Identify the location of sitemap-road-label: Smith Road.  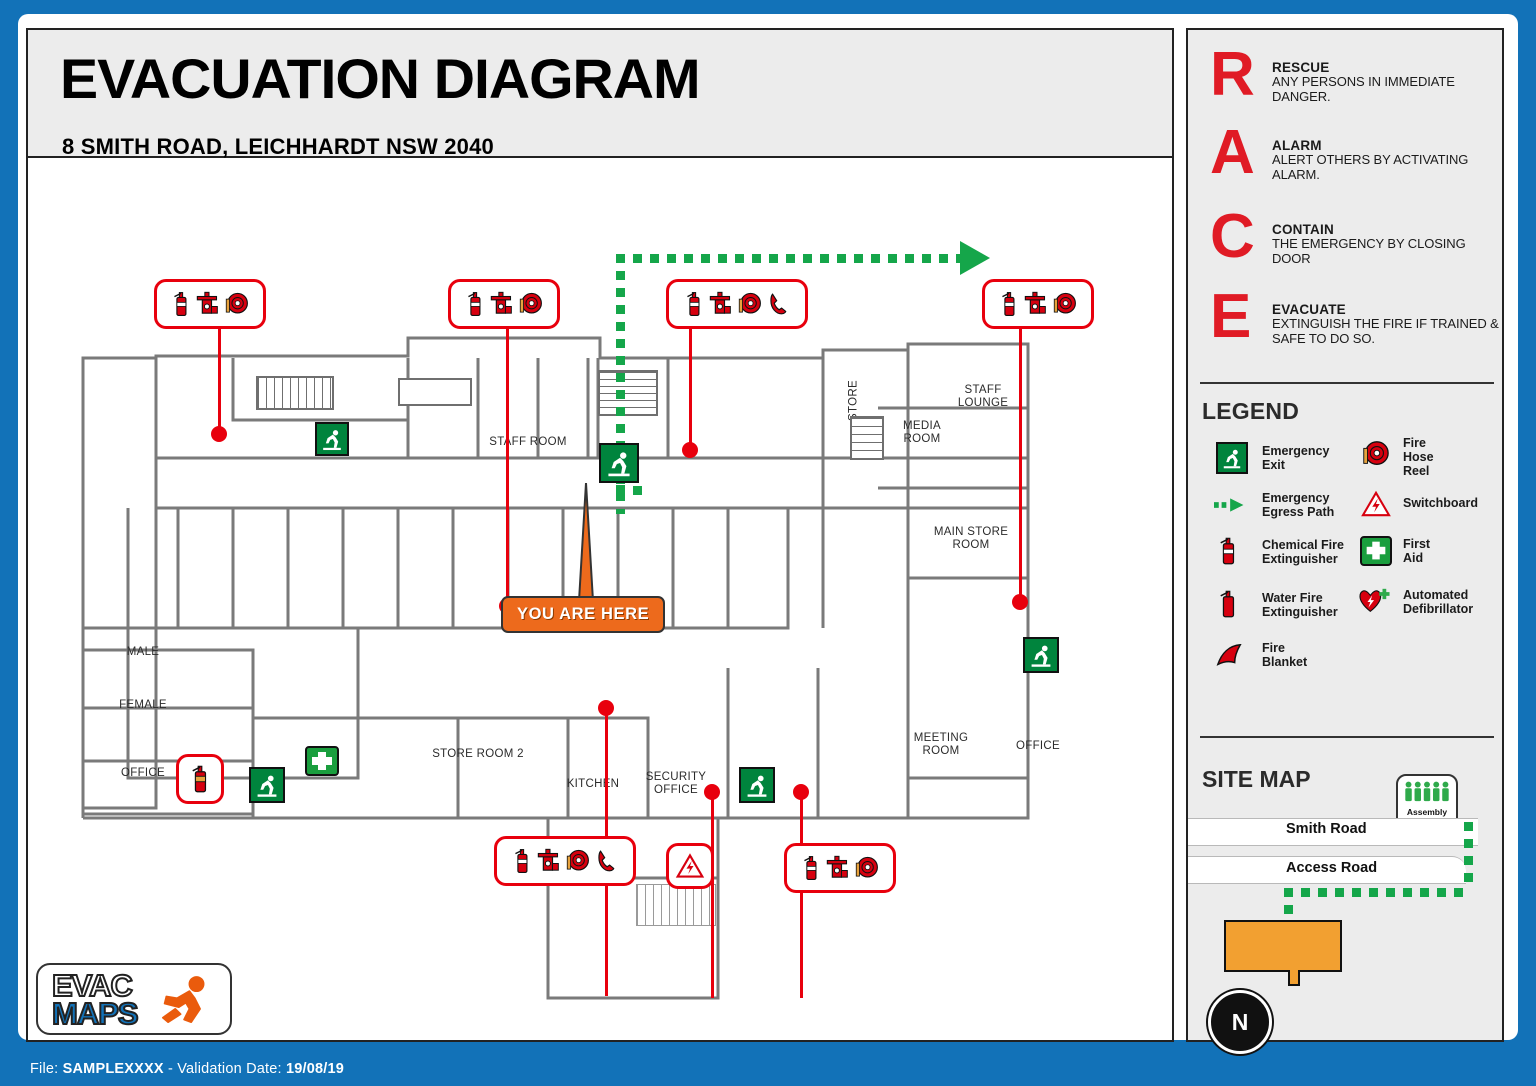
(1326, 829).